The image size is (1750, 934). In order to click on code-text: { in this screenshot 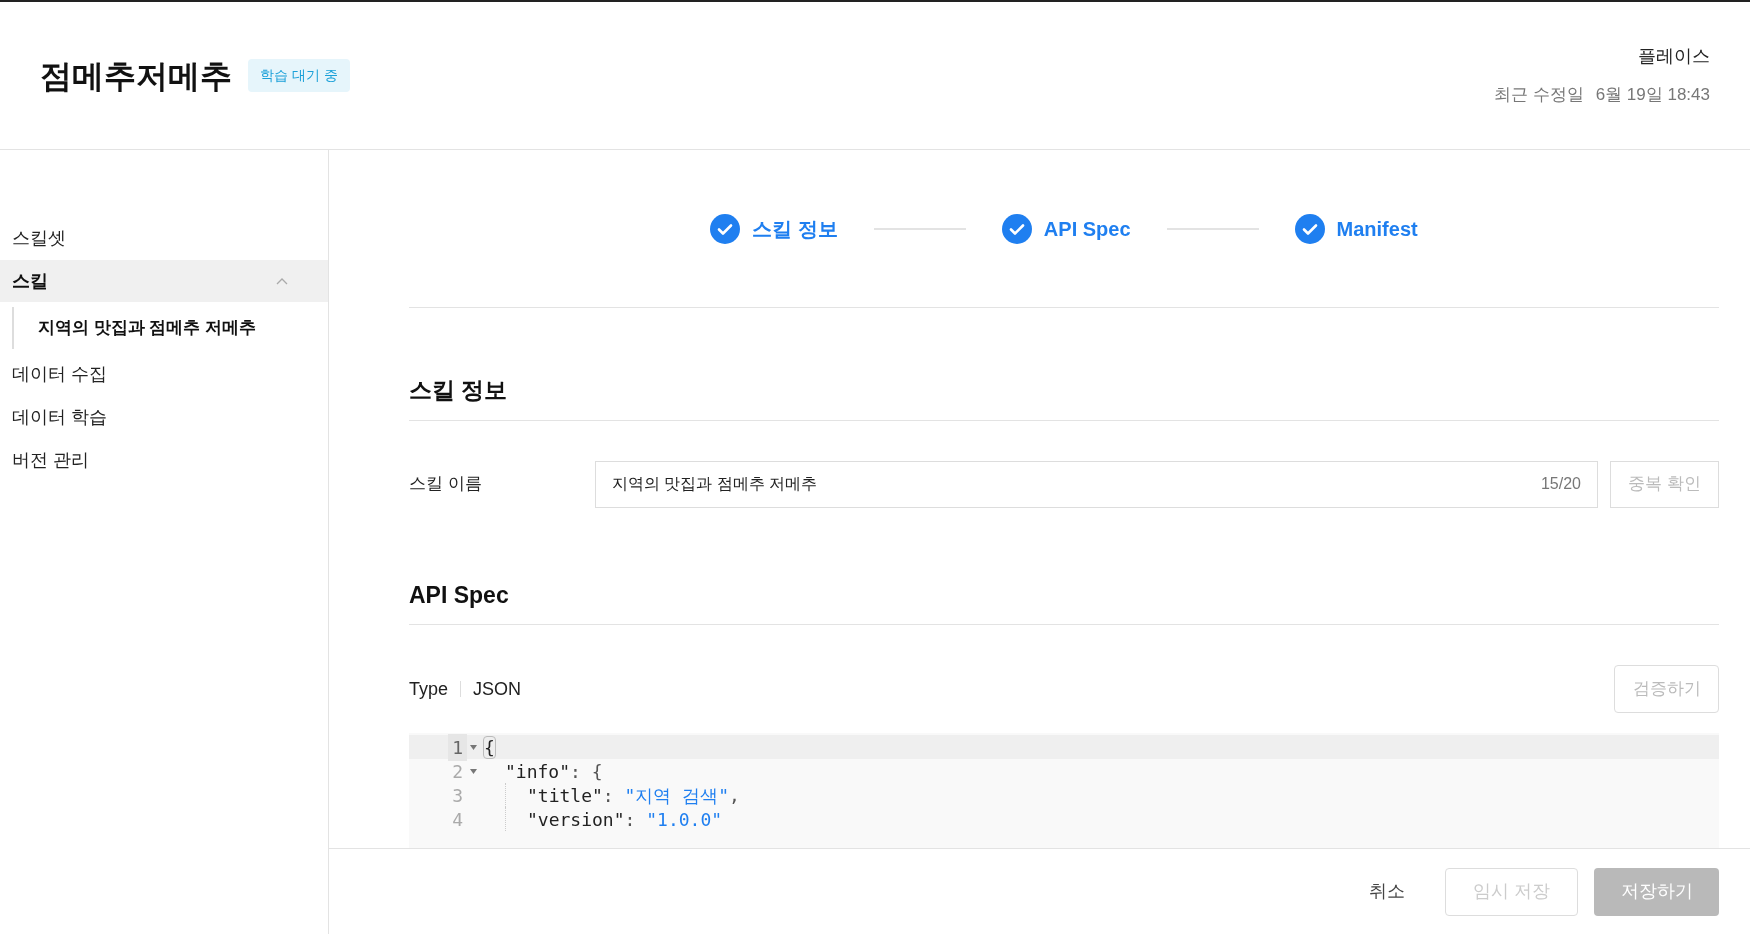, I will do `click(489, 747)`.